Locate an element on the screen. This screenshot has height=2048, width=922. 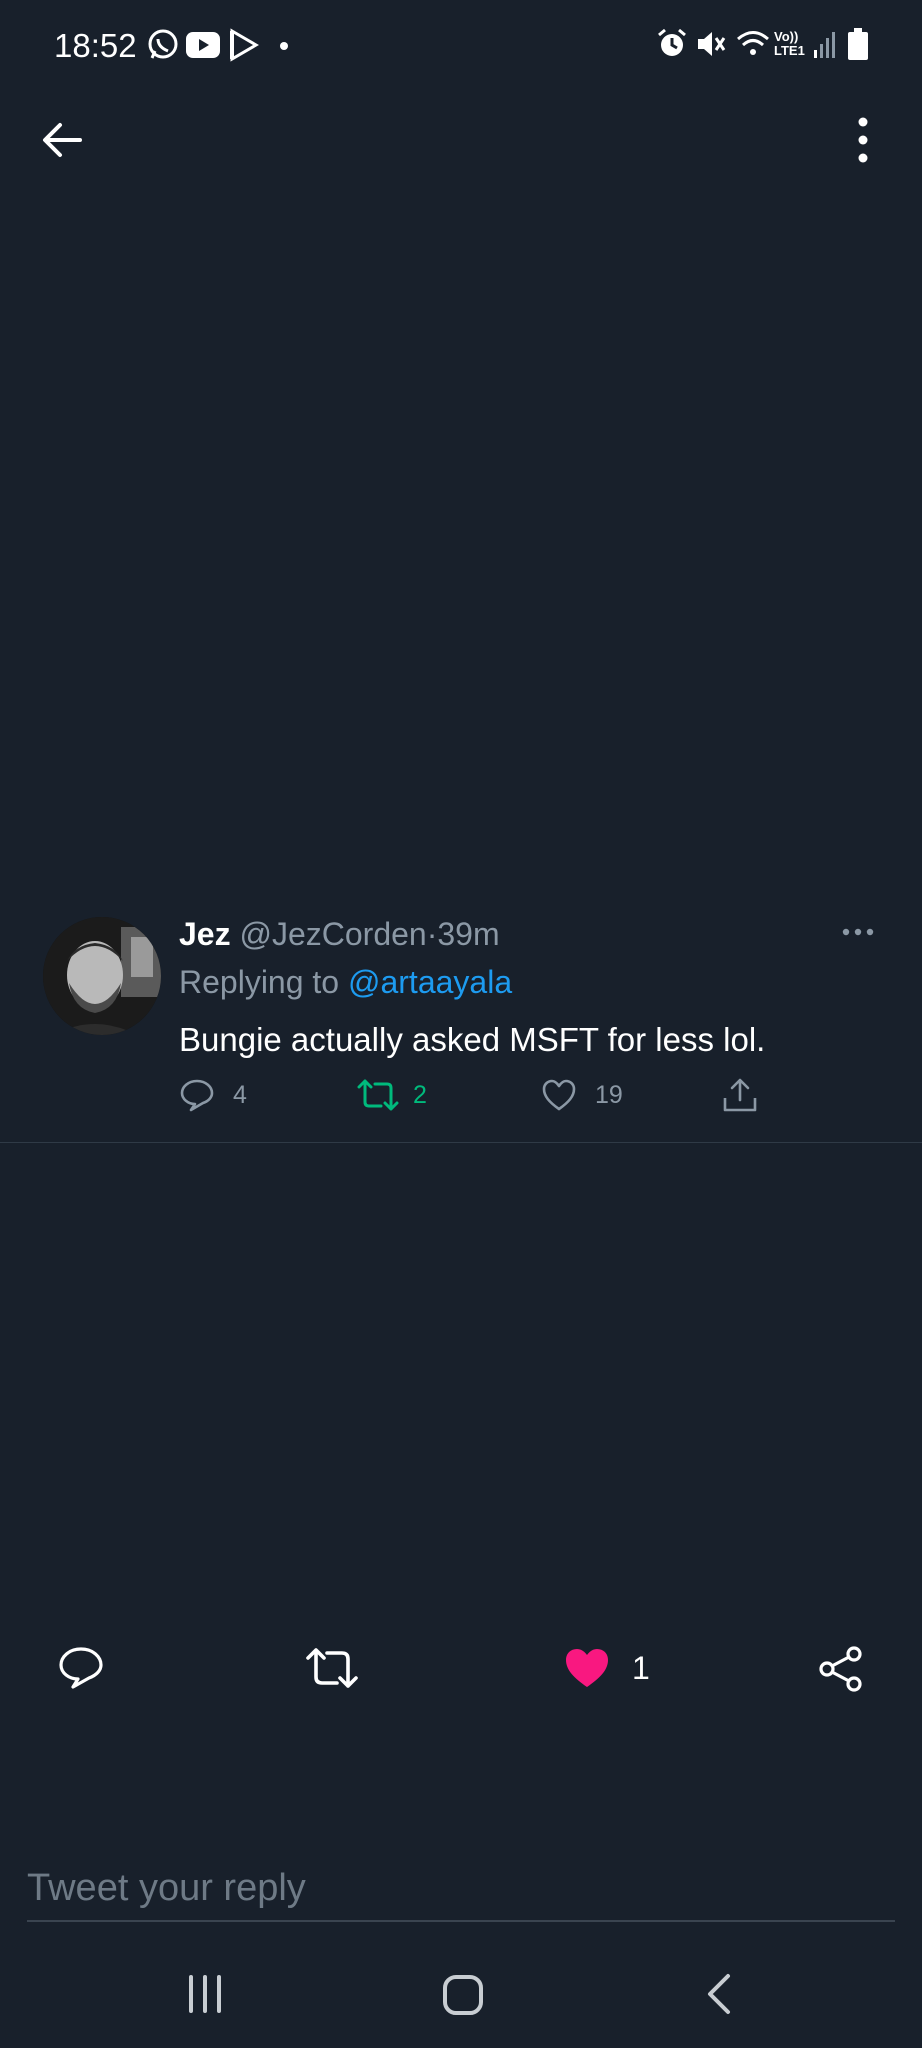
like-count: 19 is located at coordinates (609, 1095).